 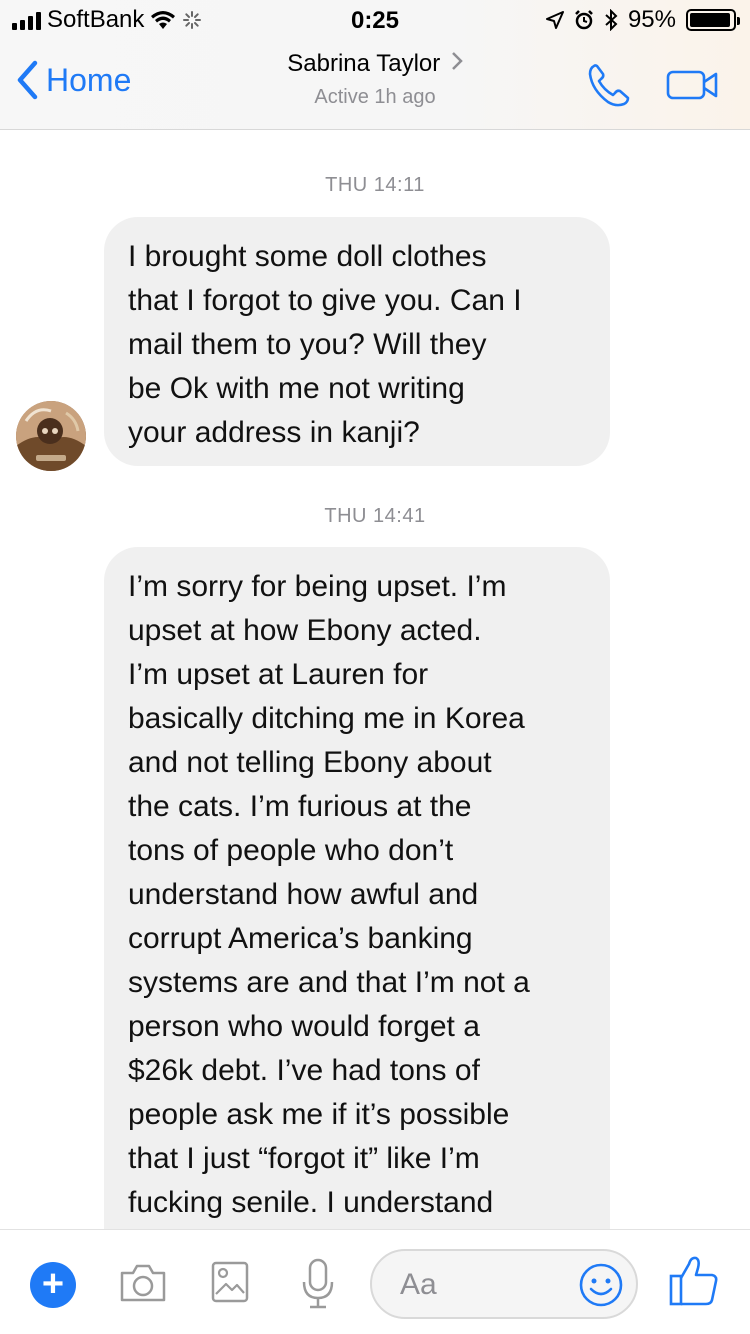 I want to click on contact-name: Sabrina Taylor, so click(x=364, y=63).